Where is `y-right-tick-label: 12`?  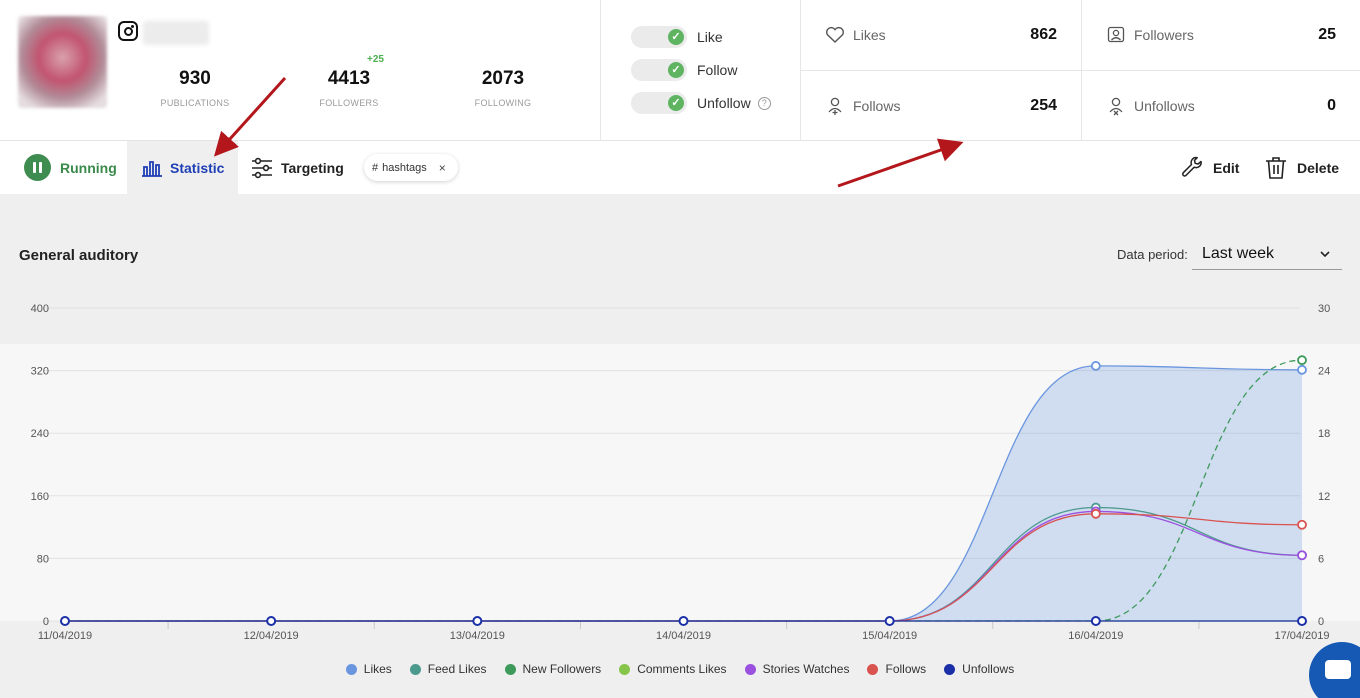
y-right-tick-label: 12 is located at coordinates (1324, 497).